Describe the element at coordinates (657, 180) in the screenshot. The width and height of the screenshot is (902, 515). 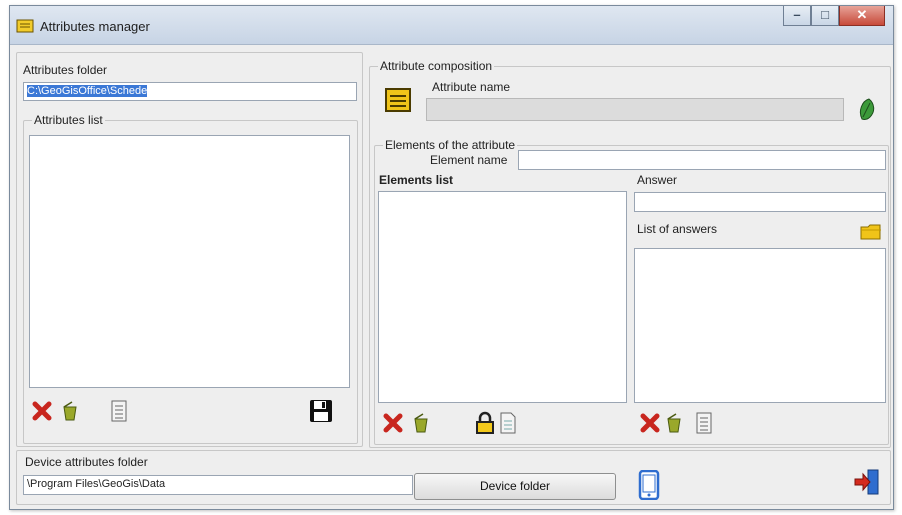
I see `answer-label: Answer` at that location.